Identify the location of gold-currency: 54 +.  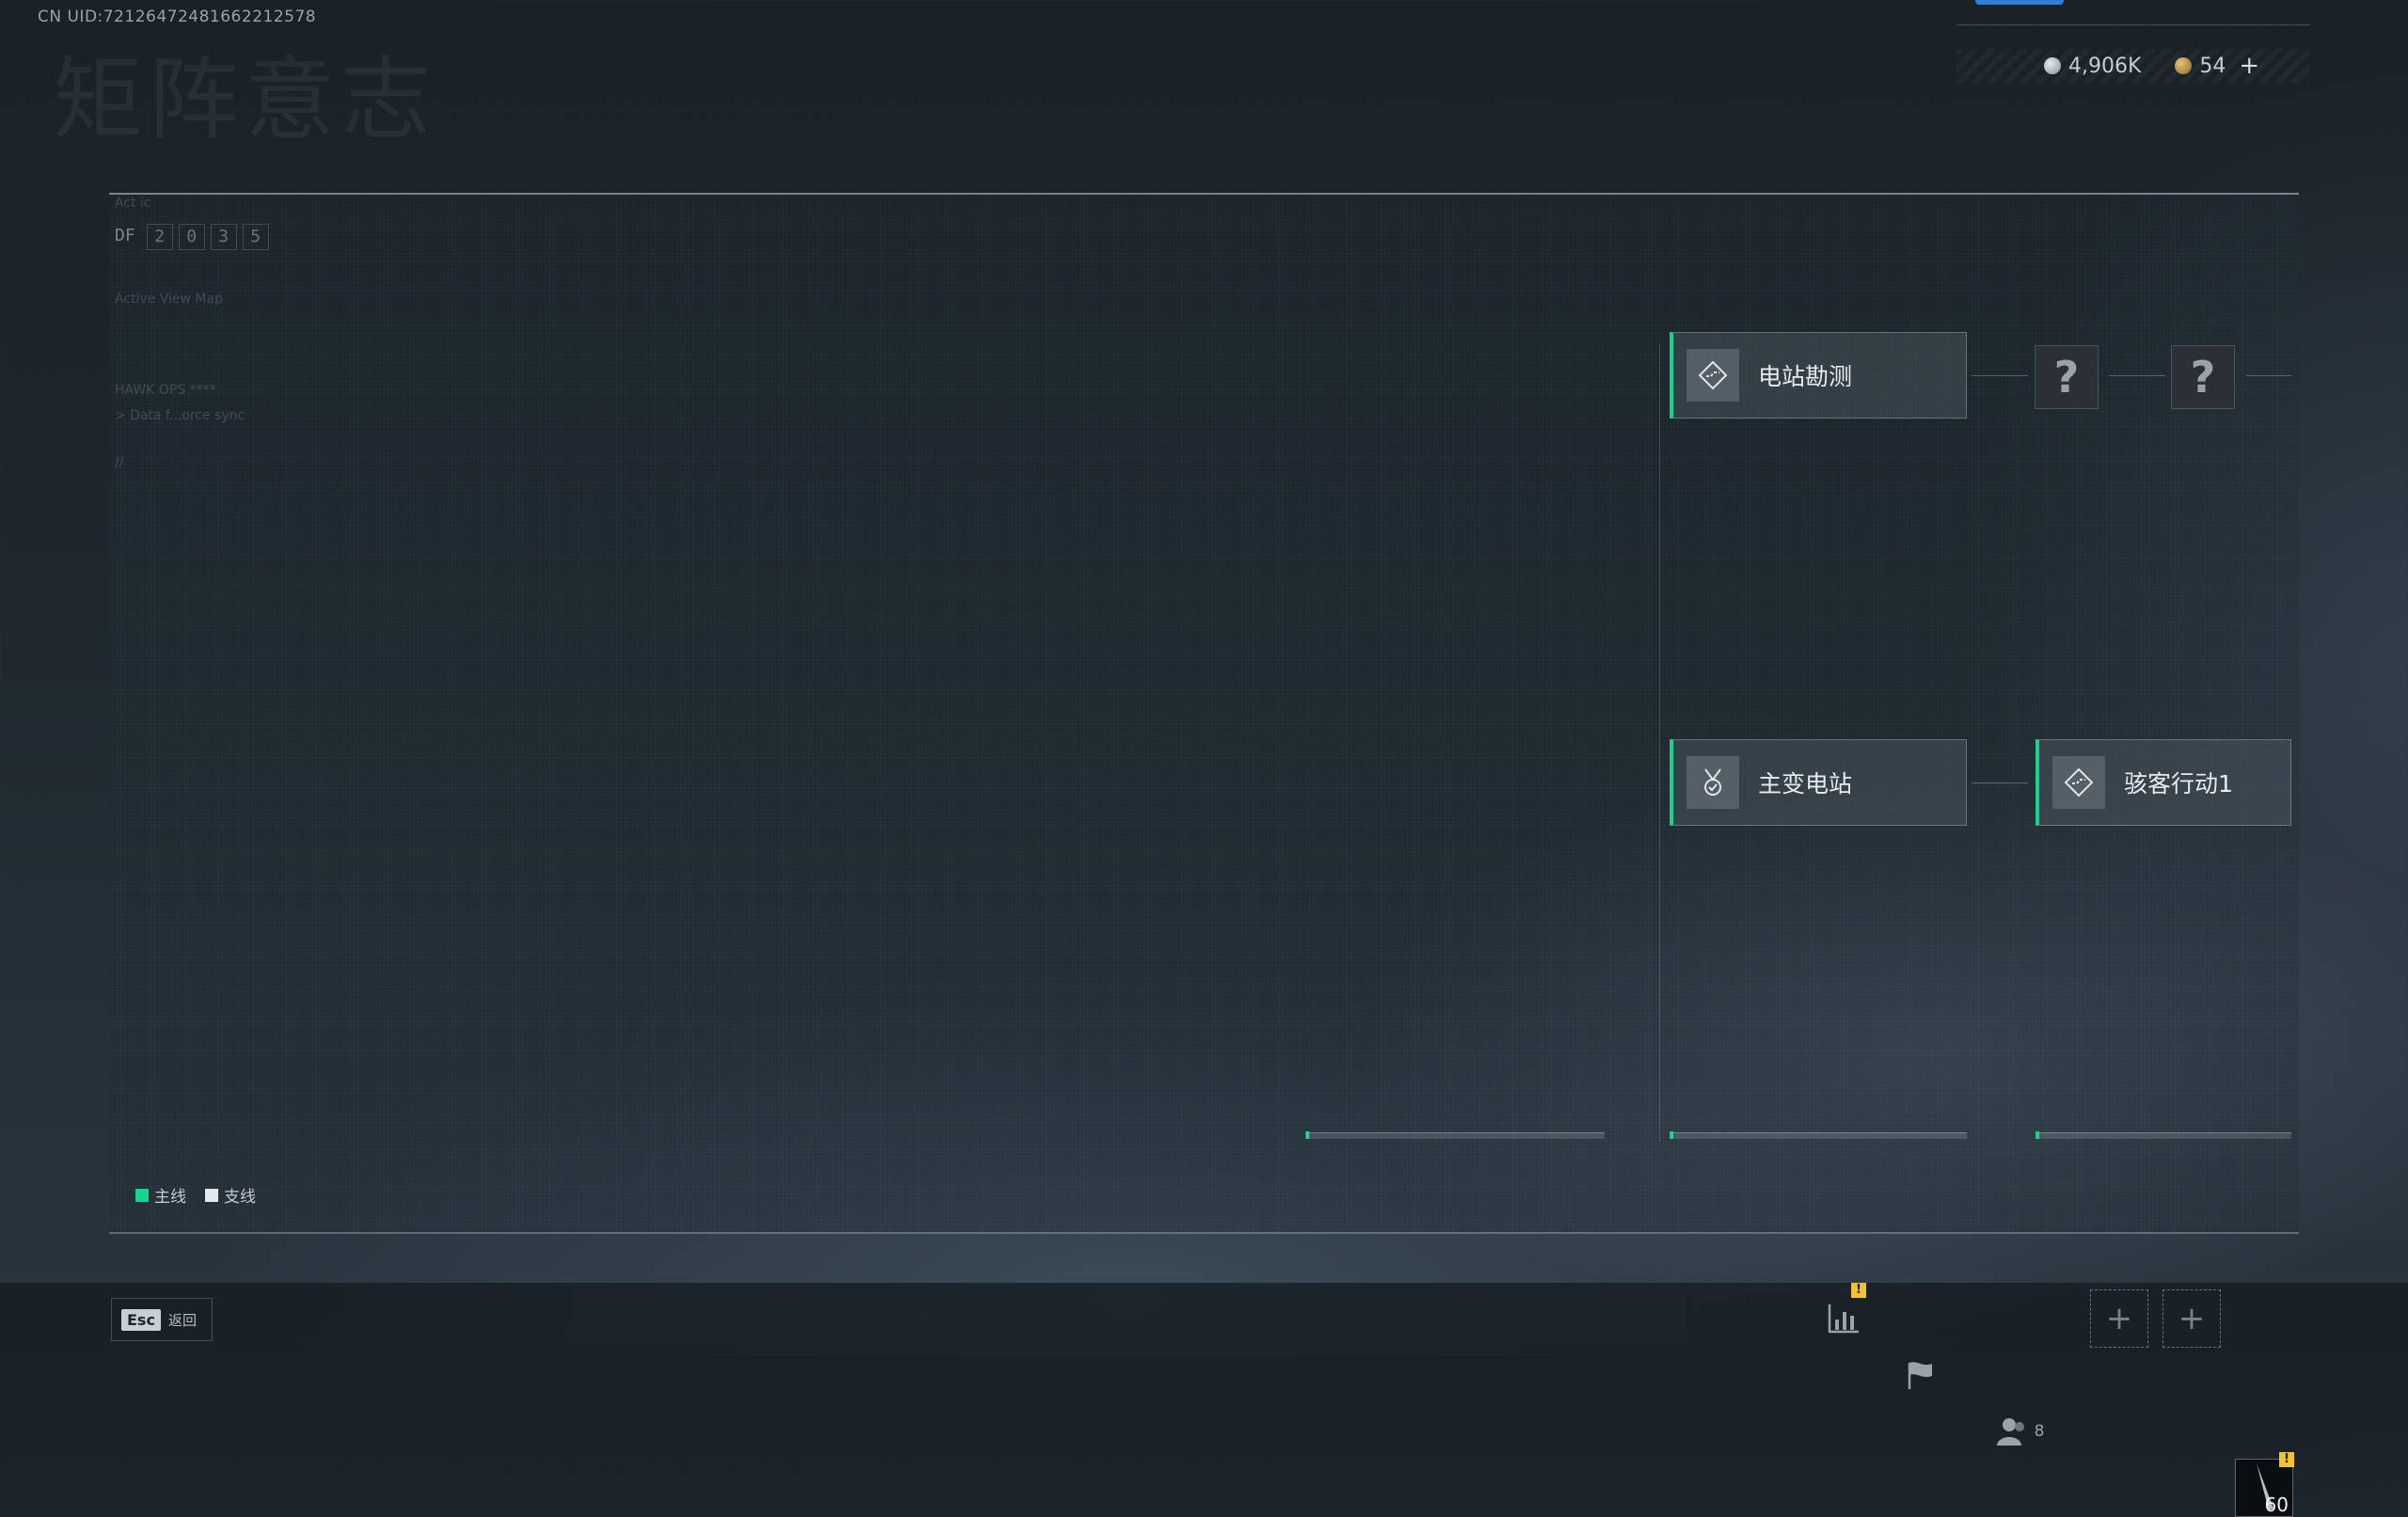
(2217, 66).